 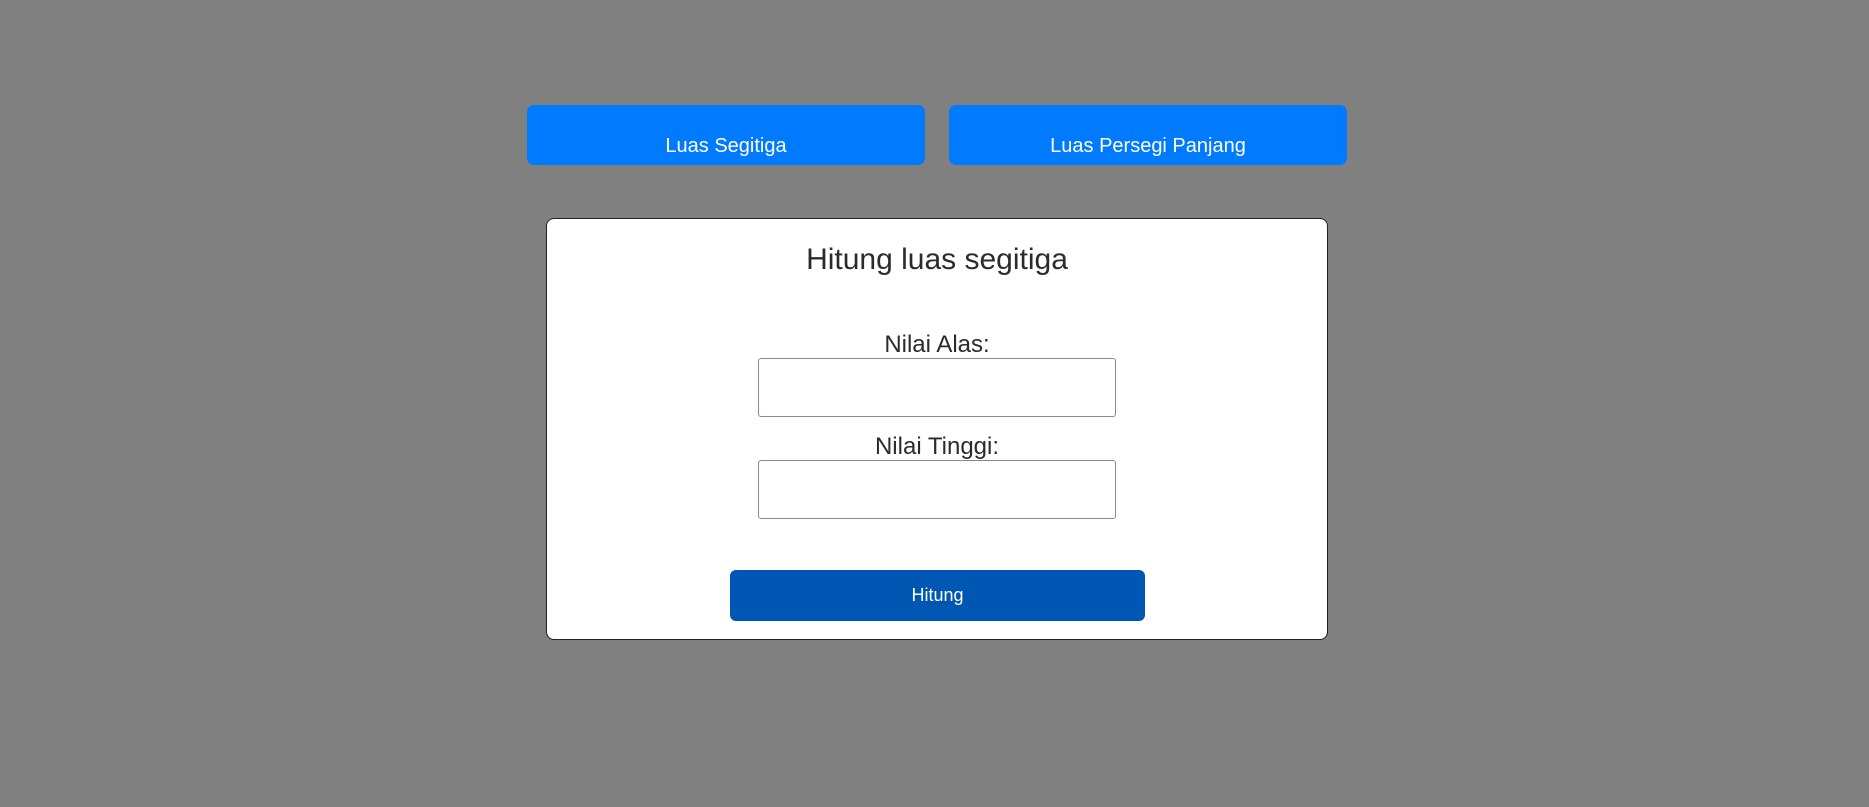 What do you see at coordinates (937, 387) in the screenshot?
I see `nilai-alas-input` at bounding box center [937, 387].